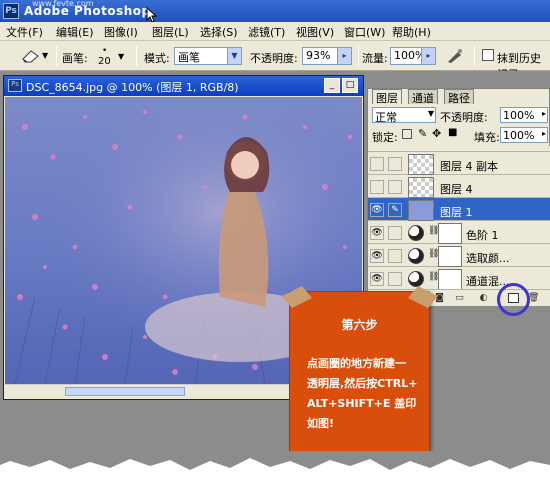  Describe the element at coordinates (456, 189) in the screenshot. I see `layer-name: 图层 4` at that location.